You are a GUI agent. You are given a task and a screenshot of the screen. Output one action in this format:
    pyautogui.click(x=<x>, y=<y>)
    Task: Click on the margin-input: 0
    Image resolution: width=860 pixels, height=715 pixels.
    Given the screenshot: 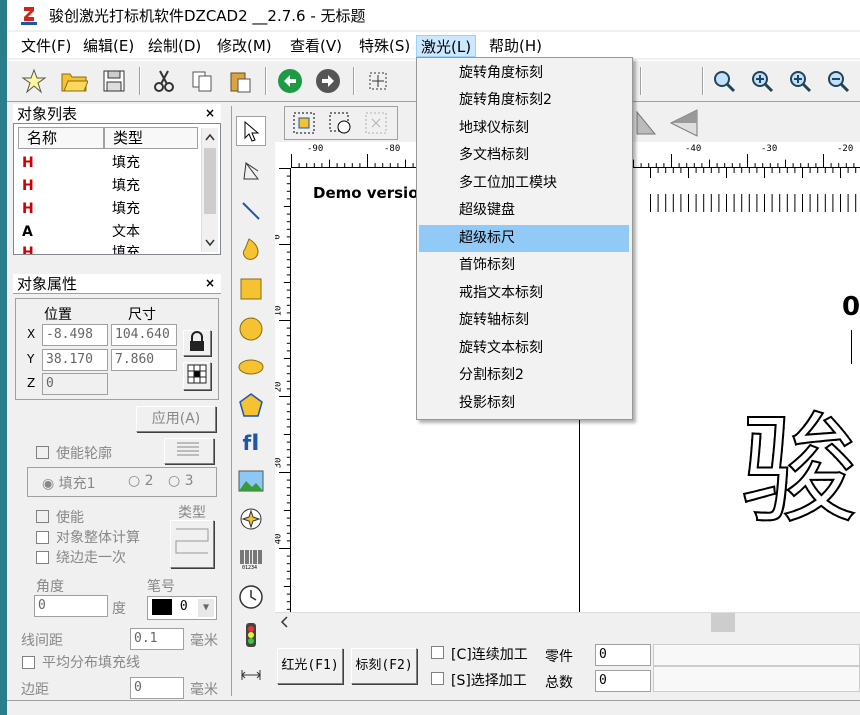 What is the action you would take?
    pyautogui.click(x=157, y=688)
    